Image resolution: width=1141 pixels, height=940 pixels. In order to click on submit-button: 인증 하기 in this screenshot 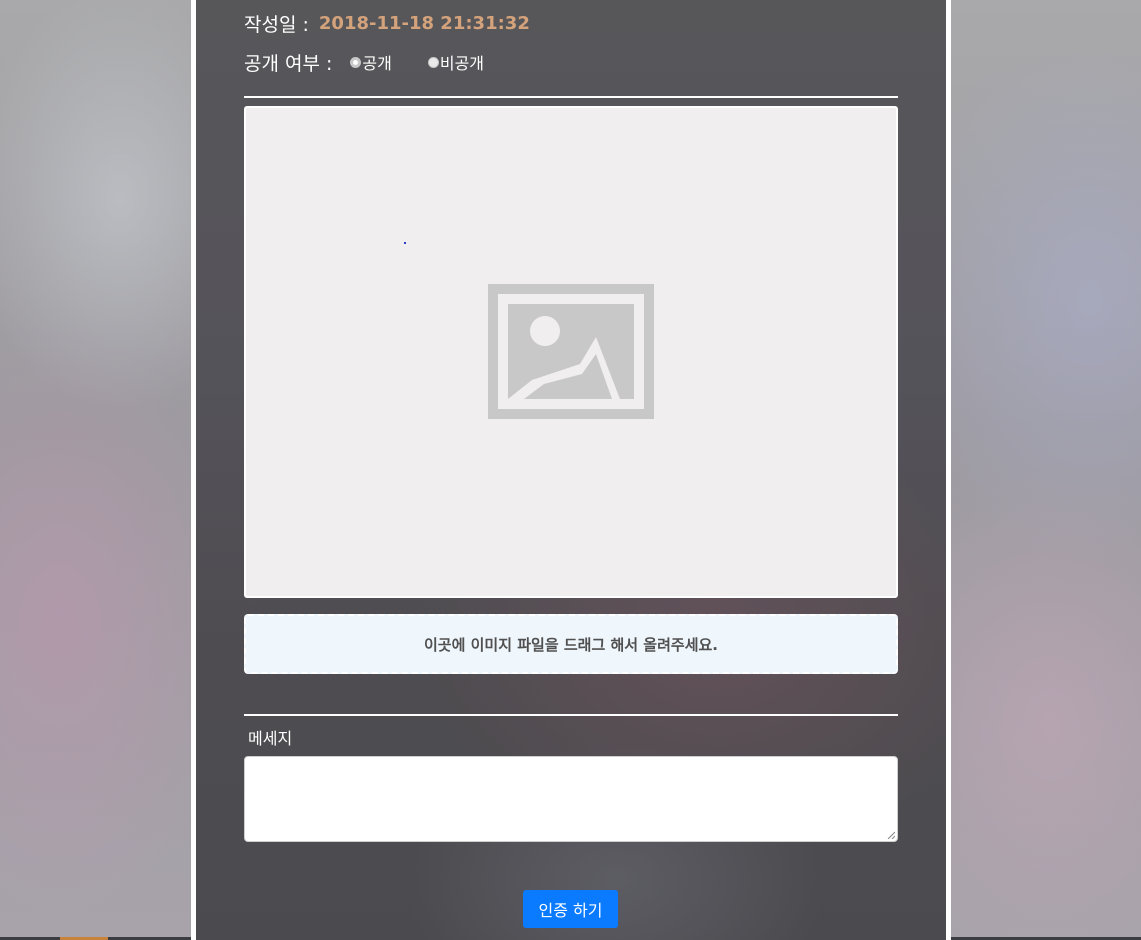, I will do `click(570, 909)`.